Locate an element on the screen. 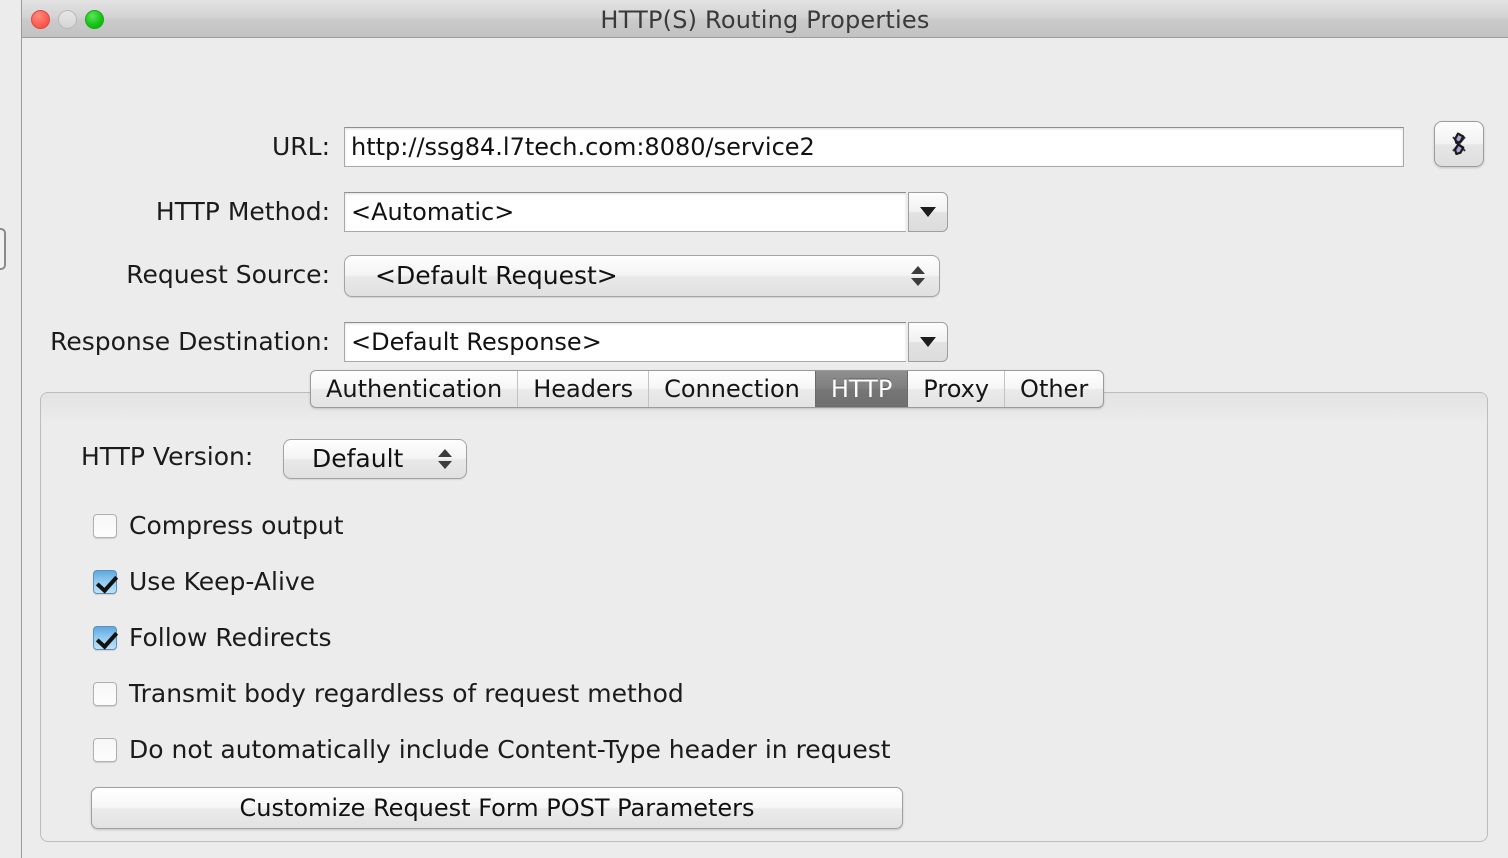  http-method-value: <Automatic> is located at coordinates (625, 212).